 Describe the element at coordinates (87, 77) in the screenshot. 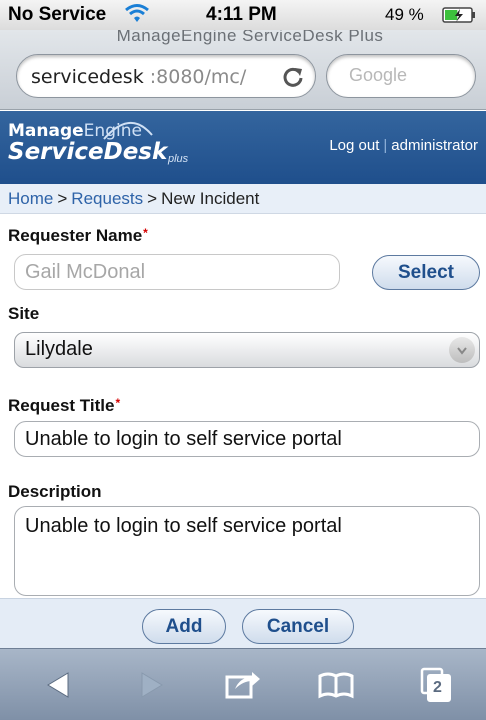

I see `url-host: servicedesk` at that location.